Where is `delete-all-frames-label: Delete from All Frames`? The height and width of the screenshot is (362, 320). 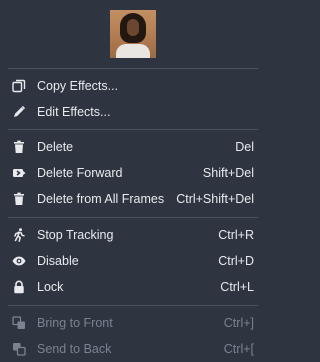
delete-all-frames-label: Delete from All Frames is located at coordinates (101, 199).